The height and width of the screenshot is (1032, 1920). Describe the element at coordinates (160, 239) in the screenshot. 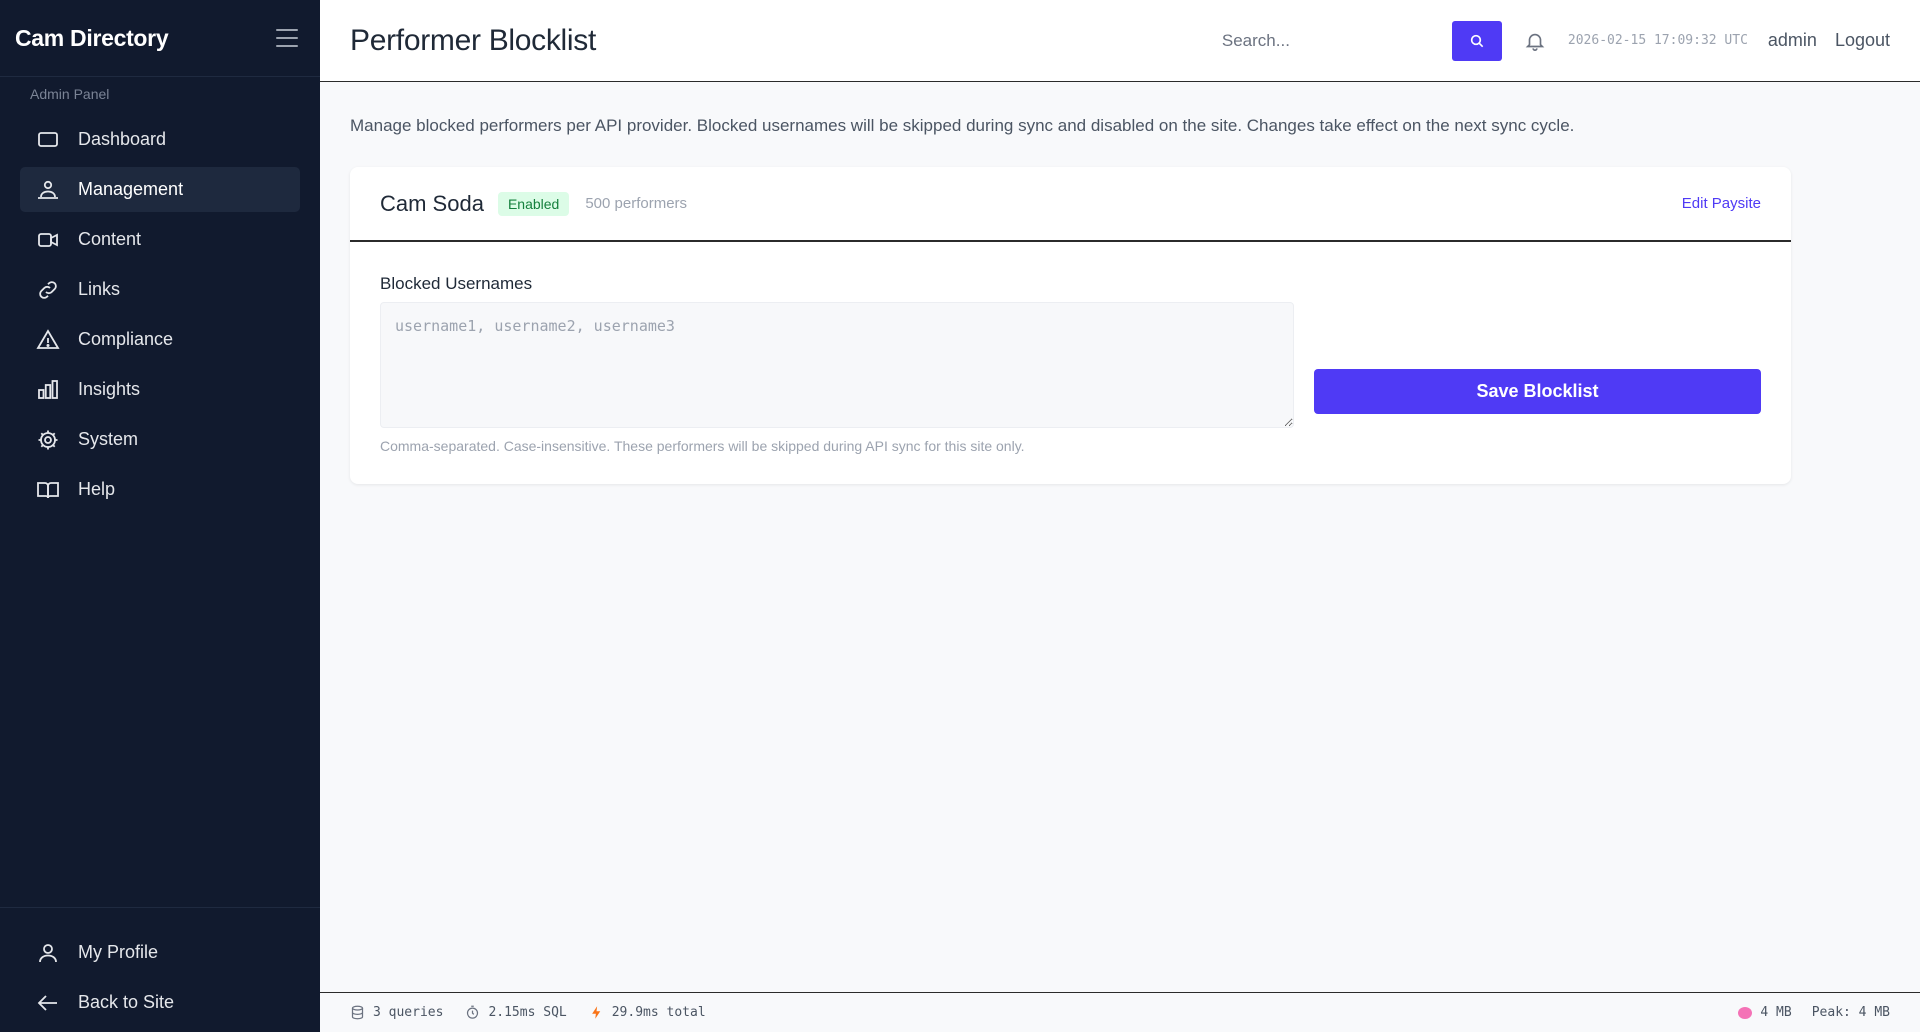

I see `sidebar-item-content: Content` at that location.